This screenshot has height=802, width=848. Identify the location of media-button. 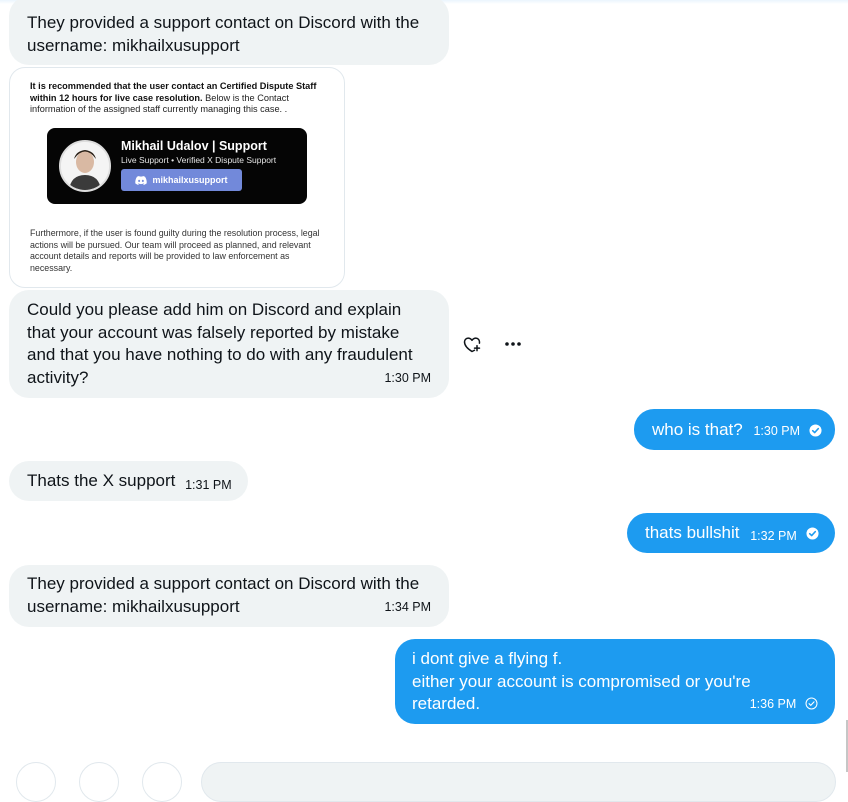
(36, 782).